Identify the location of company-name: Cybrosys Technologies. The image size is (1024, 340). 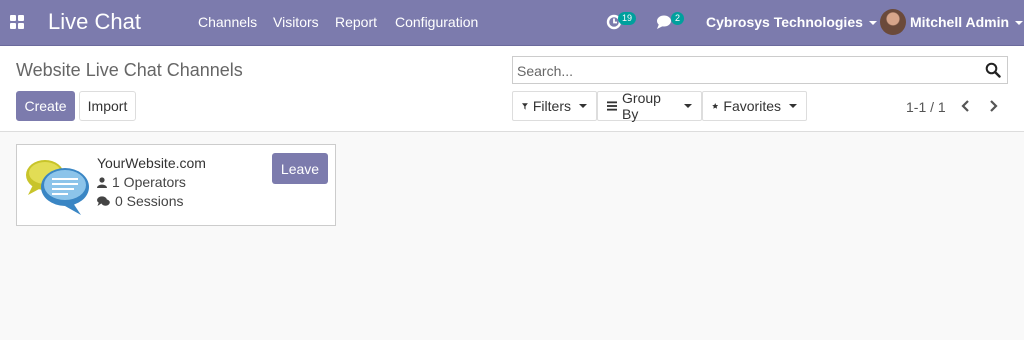
(784, 22).